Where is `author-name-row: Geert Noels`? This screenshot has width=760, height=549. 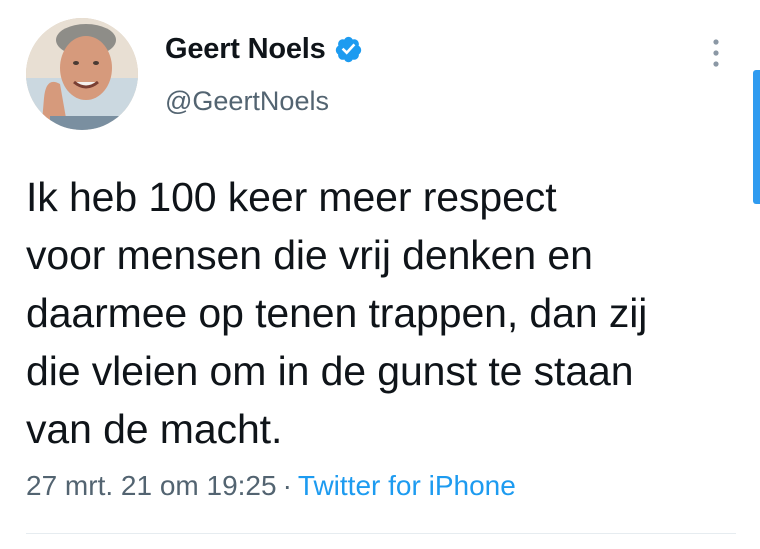 author-name-row: Geert Noels is located at coordinates (264, 49).